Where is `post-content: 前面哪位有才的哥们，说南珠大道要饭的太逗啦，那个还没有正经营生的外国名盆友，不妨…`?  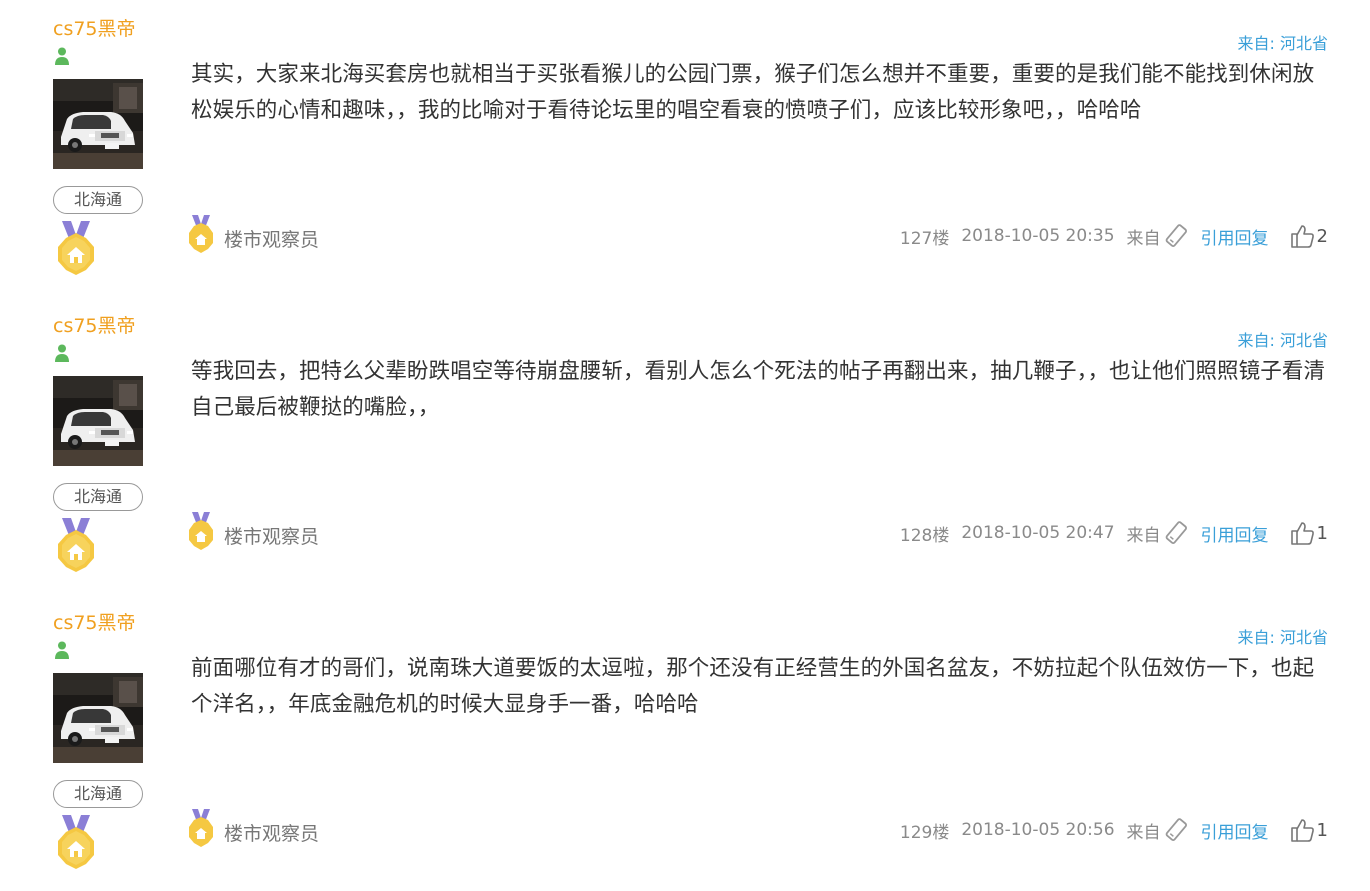
post-content: 前面哪位有才的哥们，说南珠大道要饭的太逗啦，那个还没有正经营生的外国名盆友，不妨… is located at coordinates (753, 686).